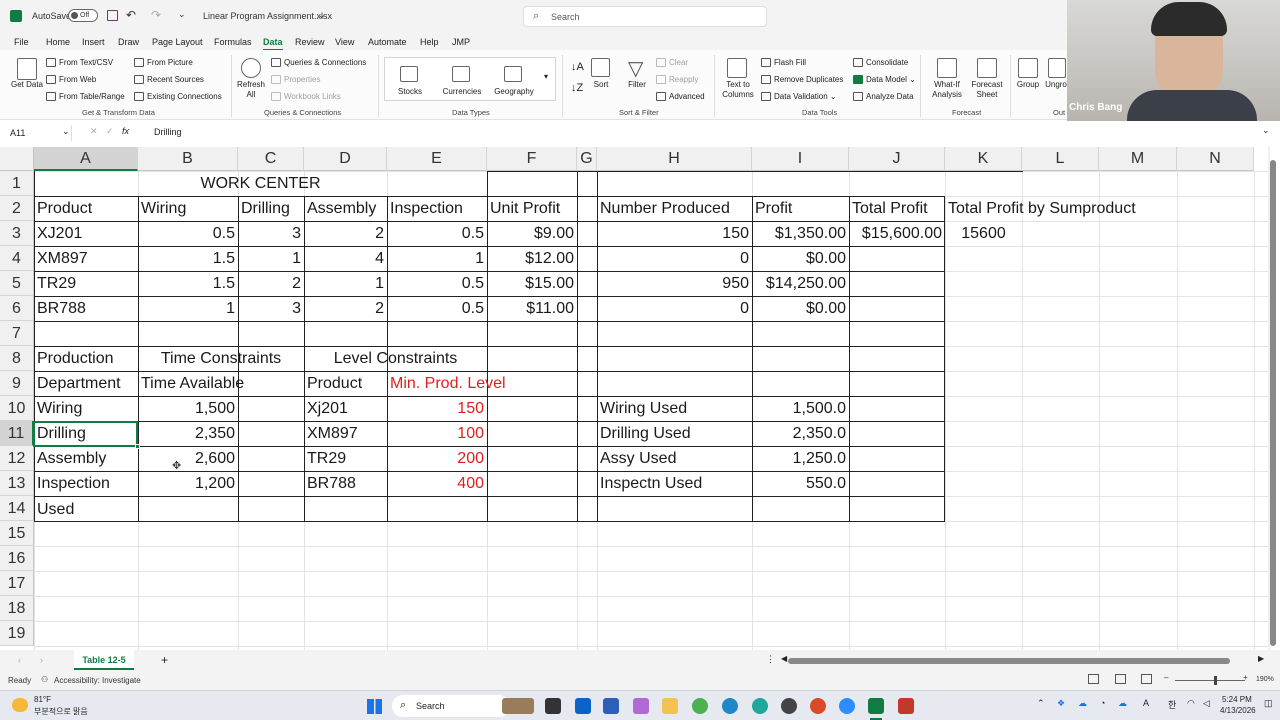  Describe the element at coordinates (983, 233) in the screenshot. I see `cell-k3: 15600` at that location.